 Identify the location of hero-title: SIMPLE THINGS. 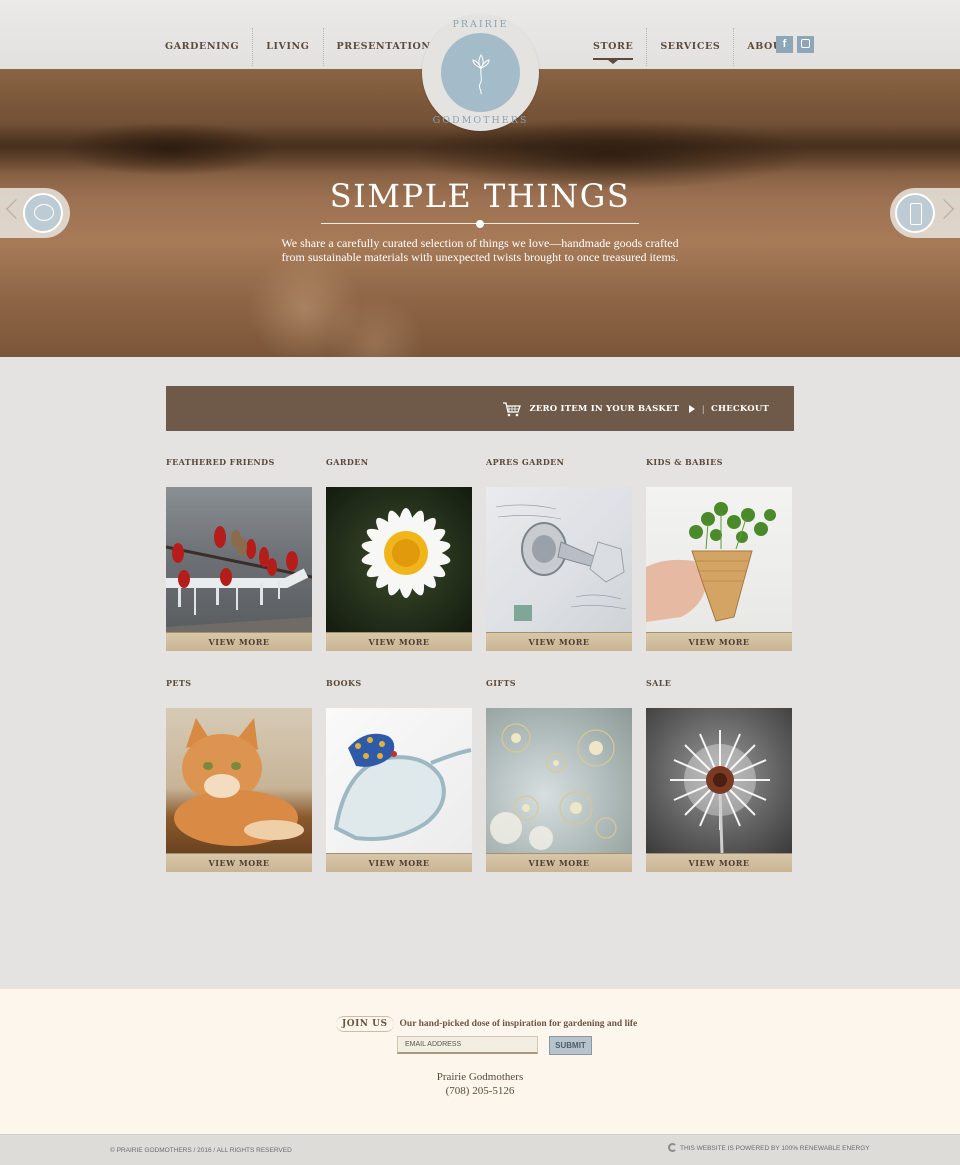
(480, 196).